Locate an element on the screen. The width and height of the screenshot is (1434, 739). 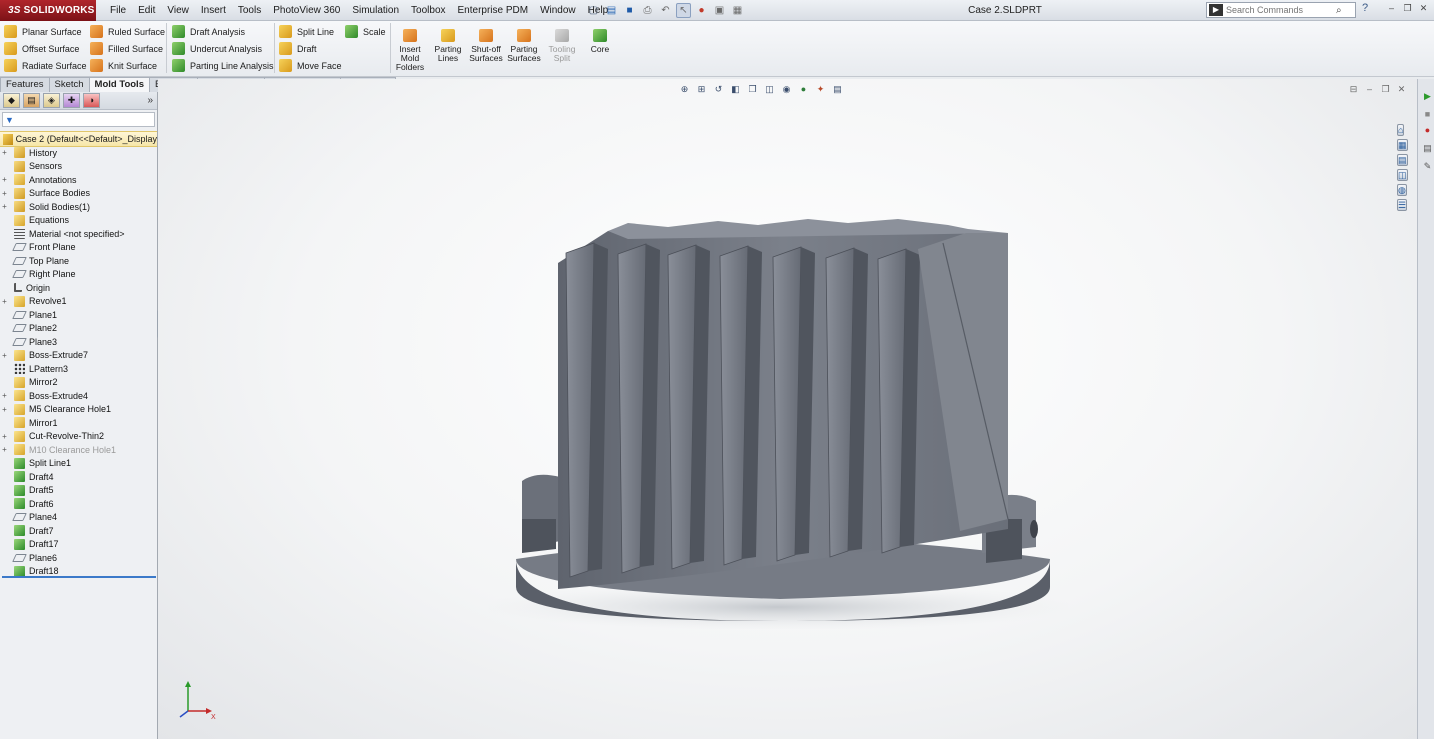
rollback-bar is located at coordinates (79, 577).